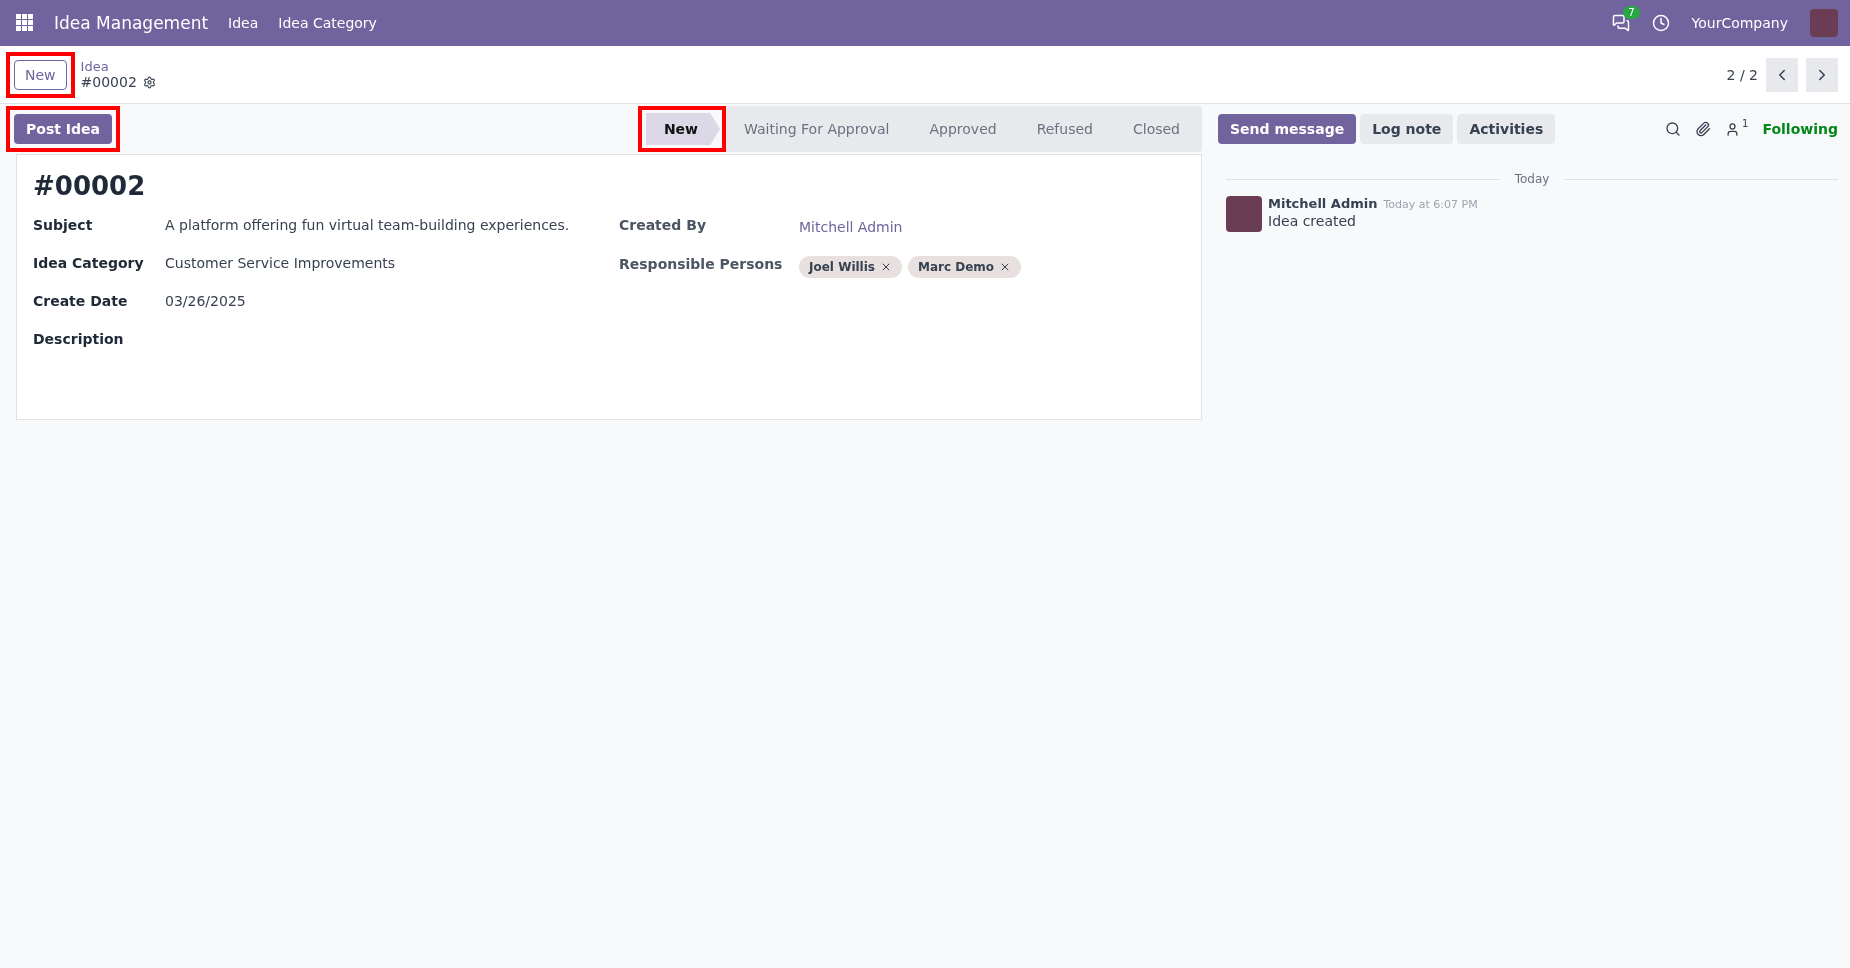  What do you see at coordinates (1312, 221) in the screenshot?
I see `message-body: Idea created` at bounding box center [1312, 221].